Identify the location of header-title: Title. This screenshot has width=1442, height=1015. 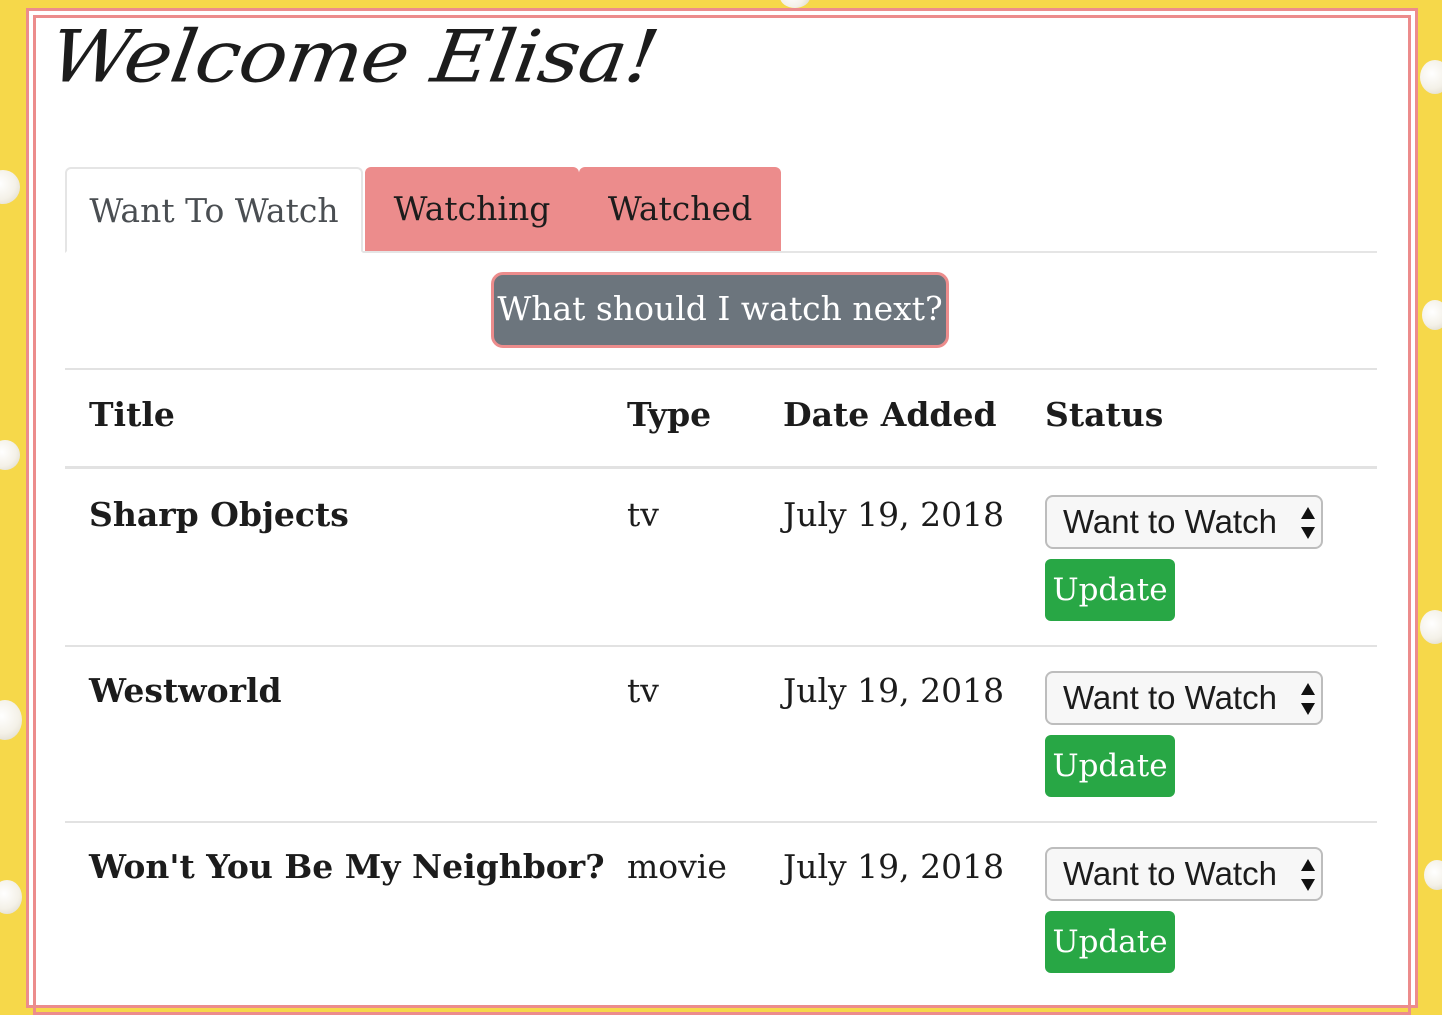
(132, 414).